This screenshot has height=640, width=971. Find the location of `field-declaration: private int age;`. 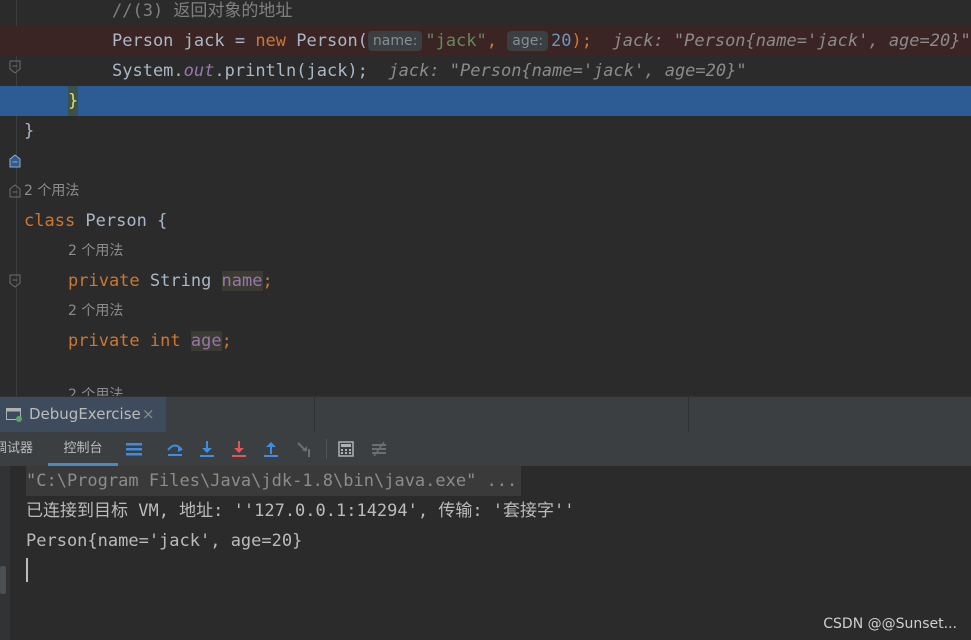

field-declaration: private int age; is located at coordinates (150, 341).